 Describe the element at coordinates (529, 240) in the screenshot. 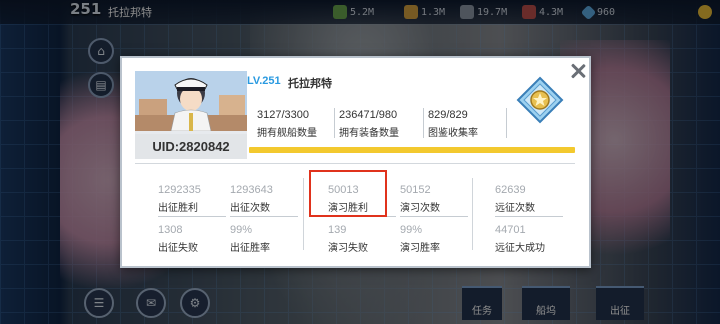

I see `expedition-great-stat: 44701 远征大成功` at that location.